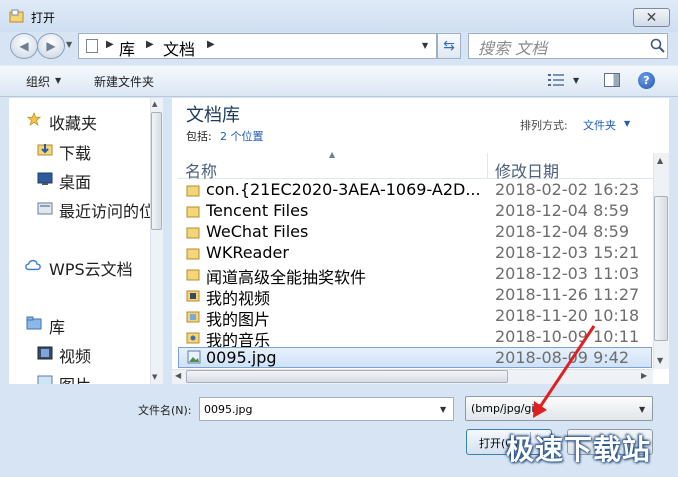 This screenshot has height=477, width=678. I want to click on search-icon, so click(658, 46).